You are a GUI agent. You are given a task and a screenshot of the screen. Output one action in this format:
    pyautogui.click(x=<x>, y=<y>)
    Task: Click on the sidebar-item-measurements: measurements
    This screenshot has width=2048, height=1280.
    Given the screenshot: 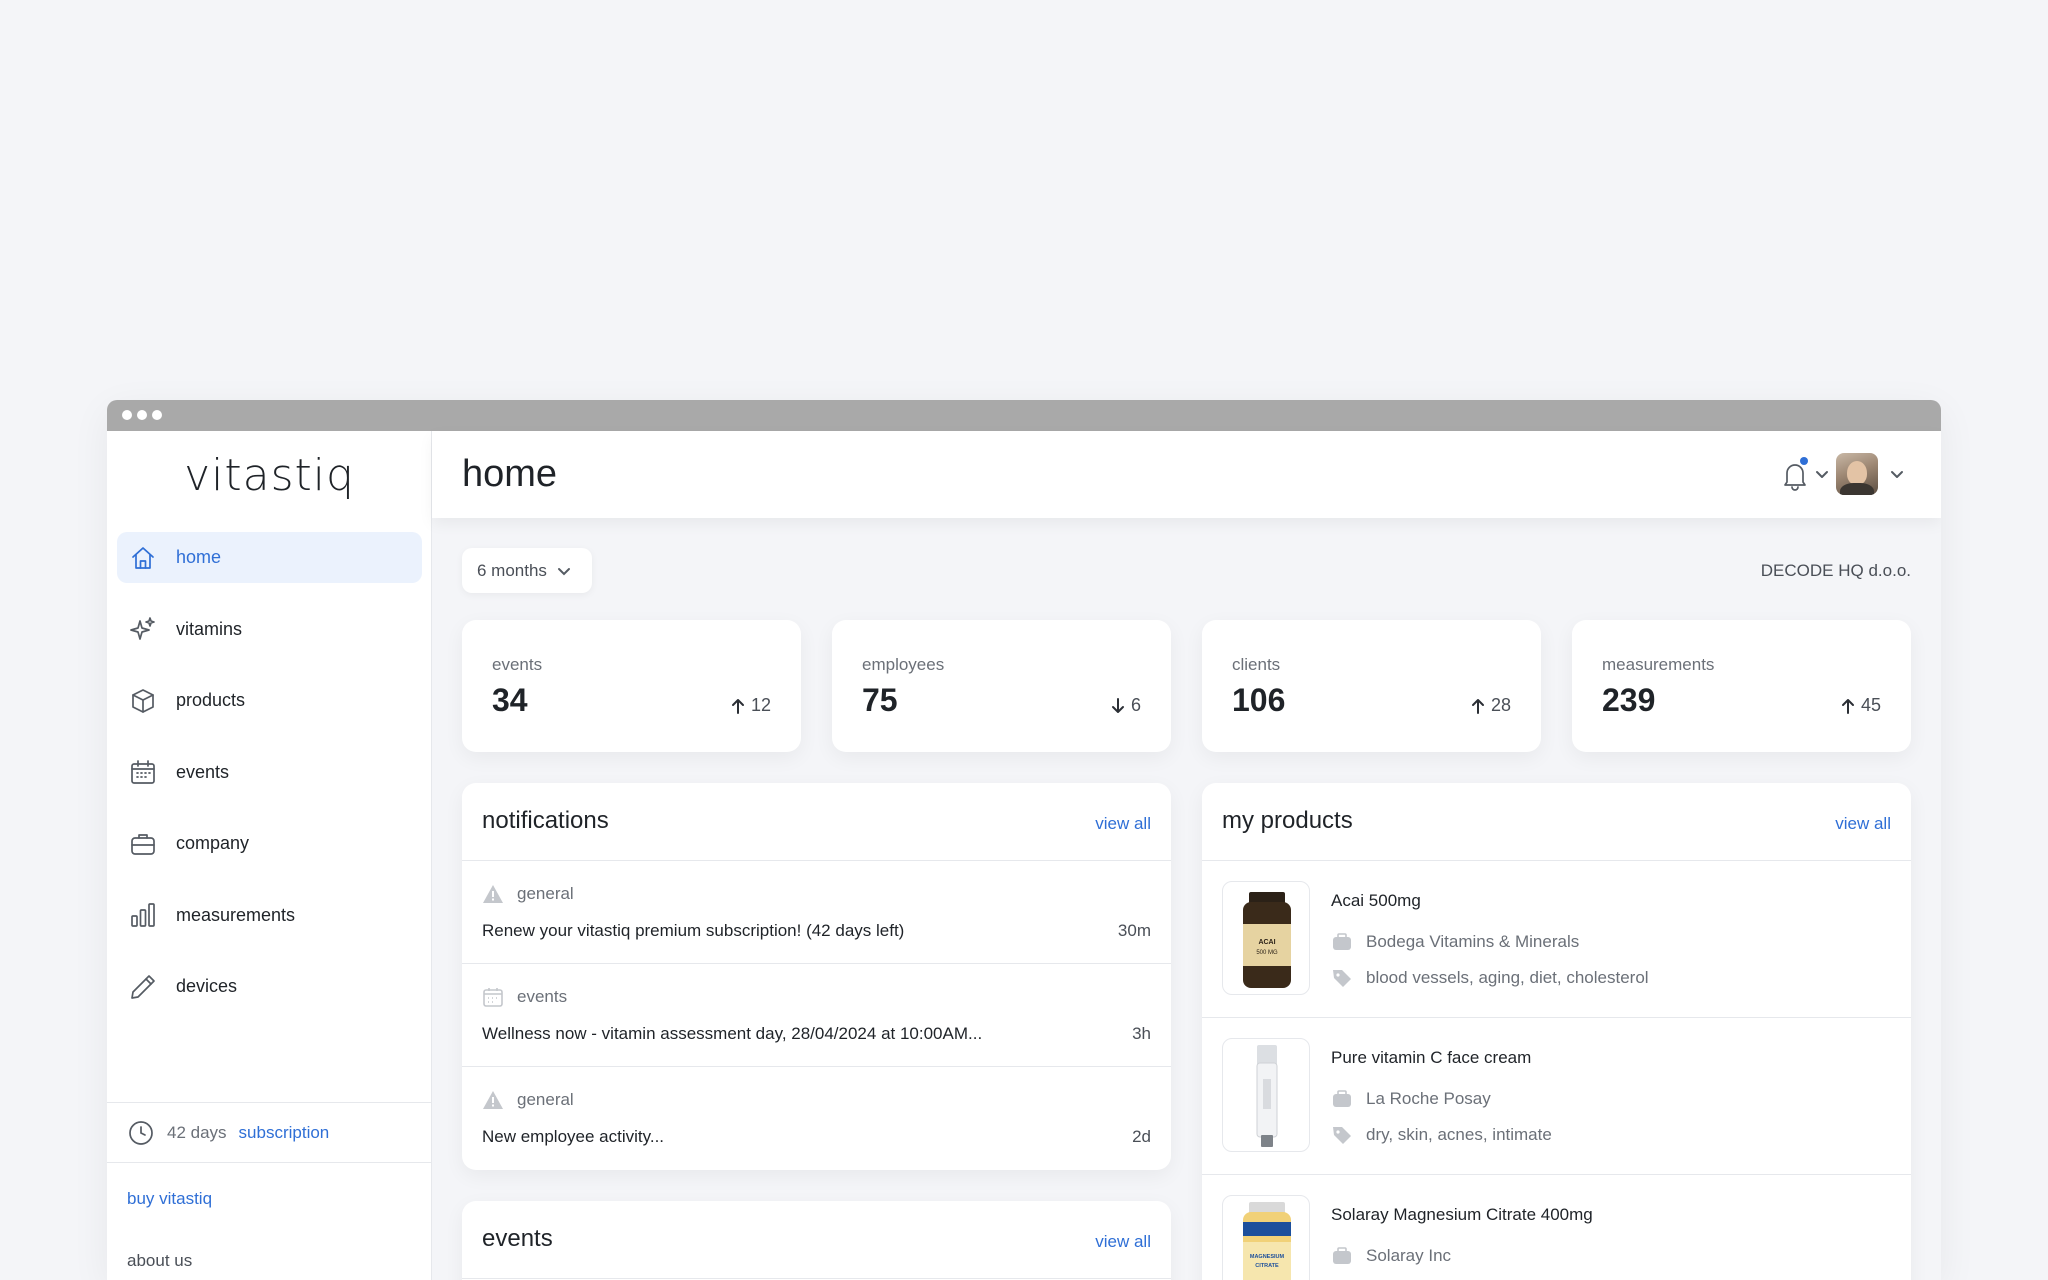 What is the action you would take?
    pyautogui.click(x=269, y=915)
    